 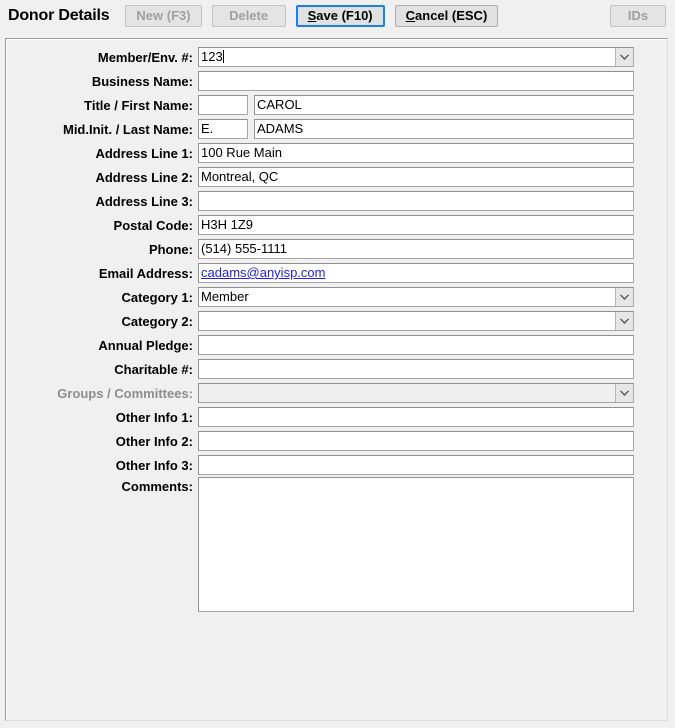 I want to click on member-number-combo: 123, so click(x=416, y=57).